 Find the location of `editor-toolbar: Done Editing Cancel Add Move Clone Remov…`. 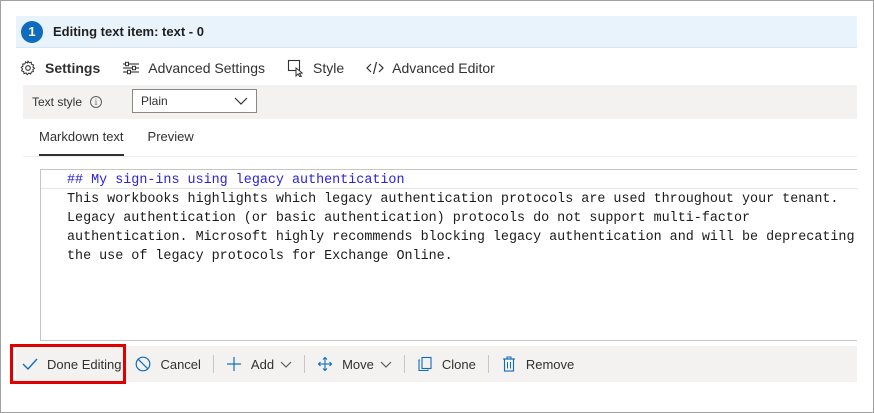

editor-toolbar: Done Editing Cancel Add Move Clone Remov… is located at coordinates (436, 364).